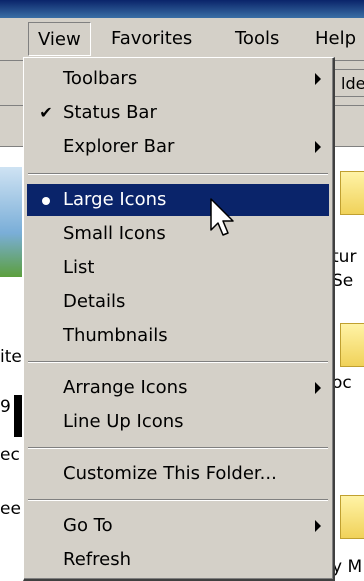  I want to click on menu-item-thumbnails: Thumbnails, so click(178, 336).